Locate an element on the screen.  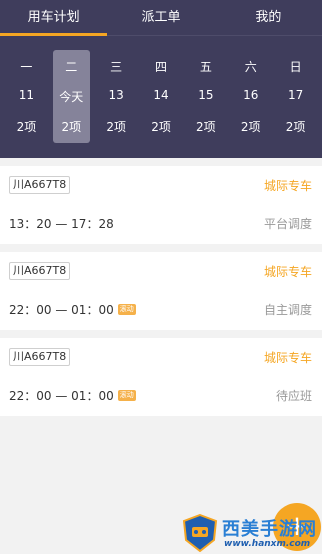
dispatch-status: 自主调度 is located at coordinates (287, 310).